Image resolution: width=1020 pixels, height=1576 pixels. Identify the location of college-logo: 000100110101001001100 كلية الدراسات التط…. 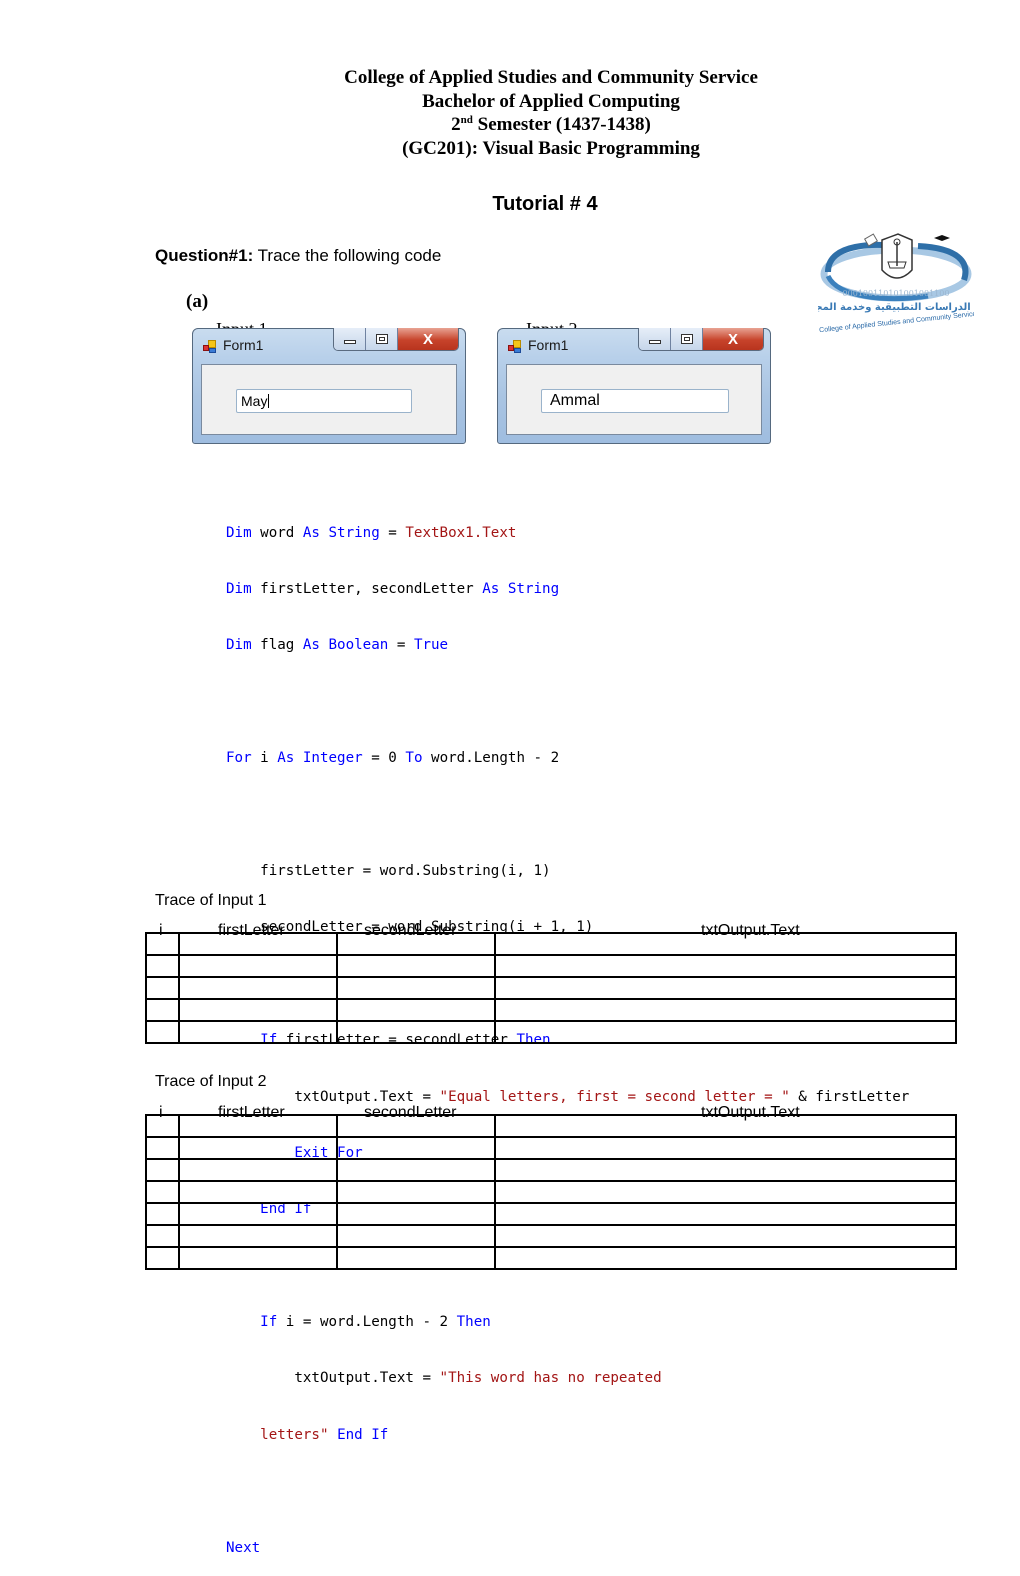
(896, 282).